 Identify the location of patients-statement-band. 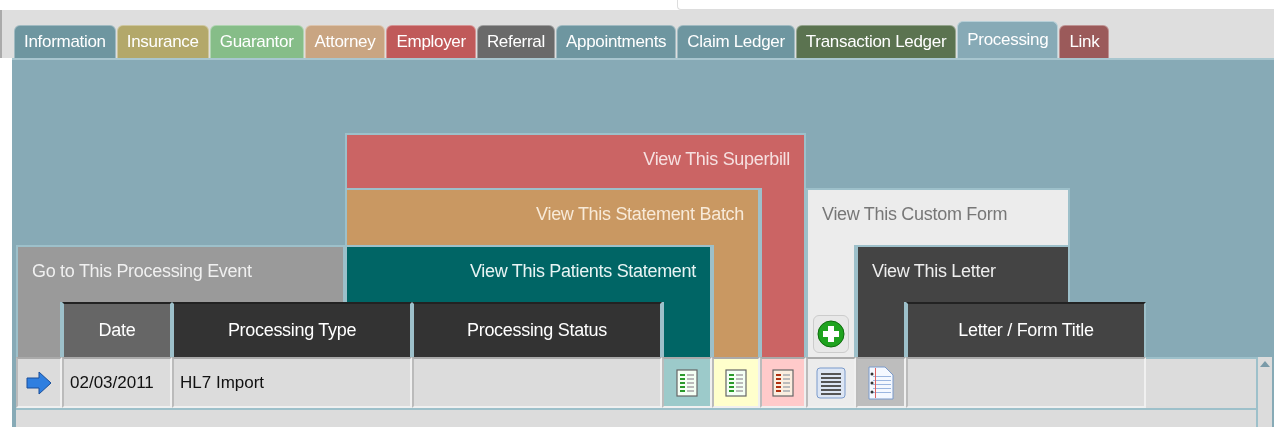
(687, 329).